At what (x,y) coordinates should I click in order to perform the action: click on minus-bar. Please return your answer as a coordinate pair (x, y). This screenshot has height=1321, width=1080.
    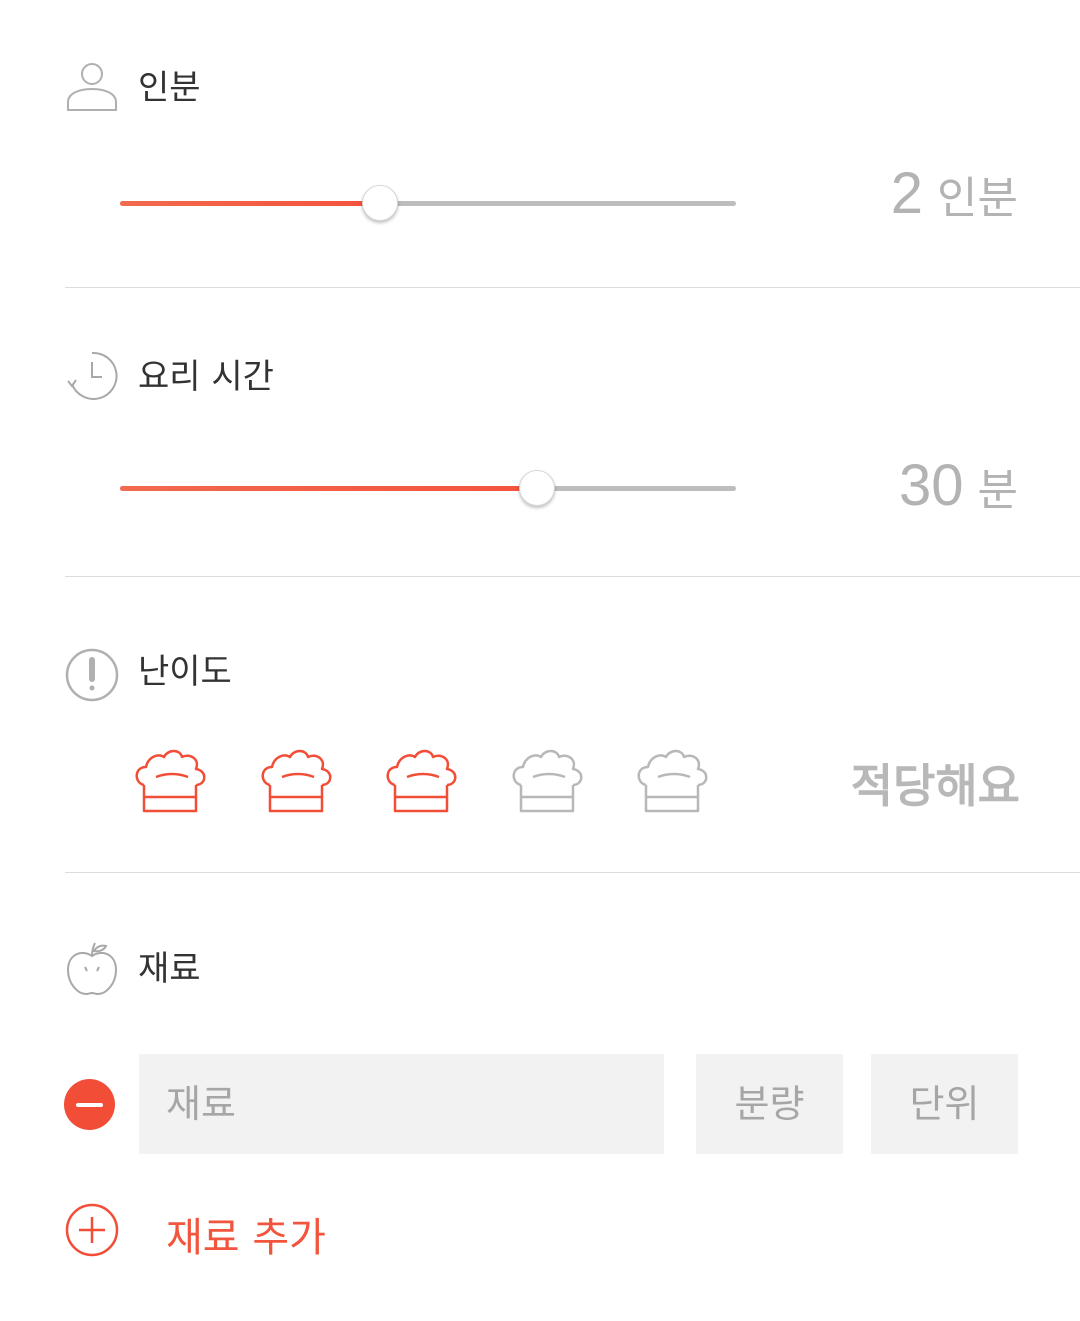
    Looking at the image, I should click on (89, 1105).